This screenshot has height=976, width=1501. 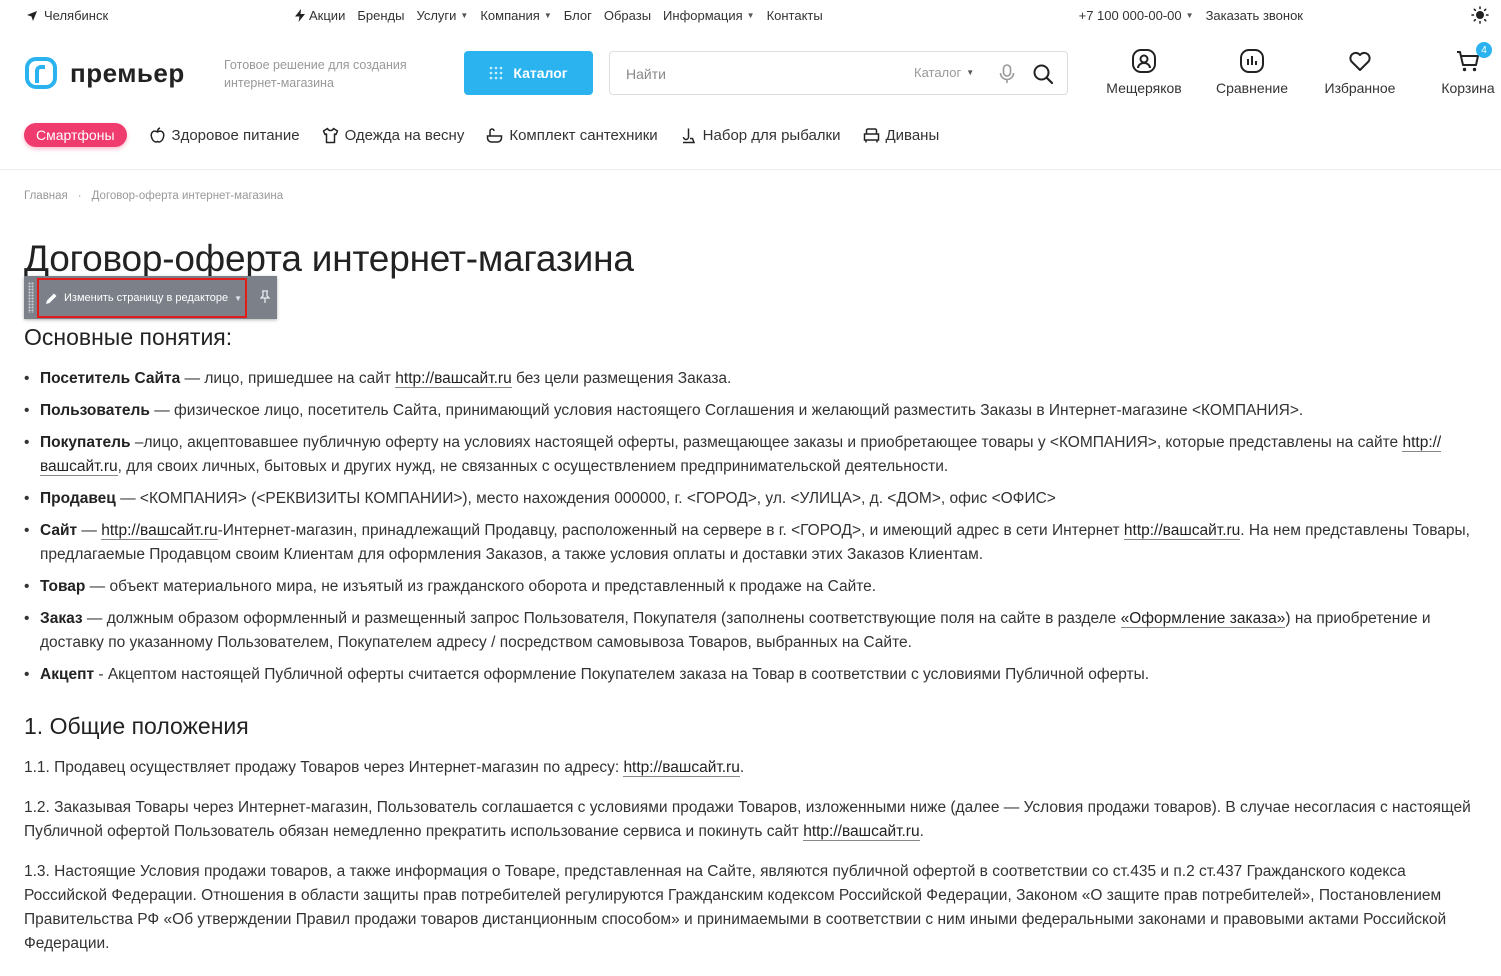 I want to click on search-box: Каталог ▼, so click(x=838, y=73).